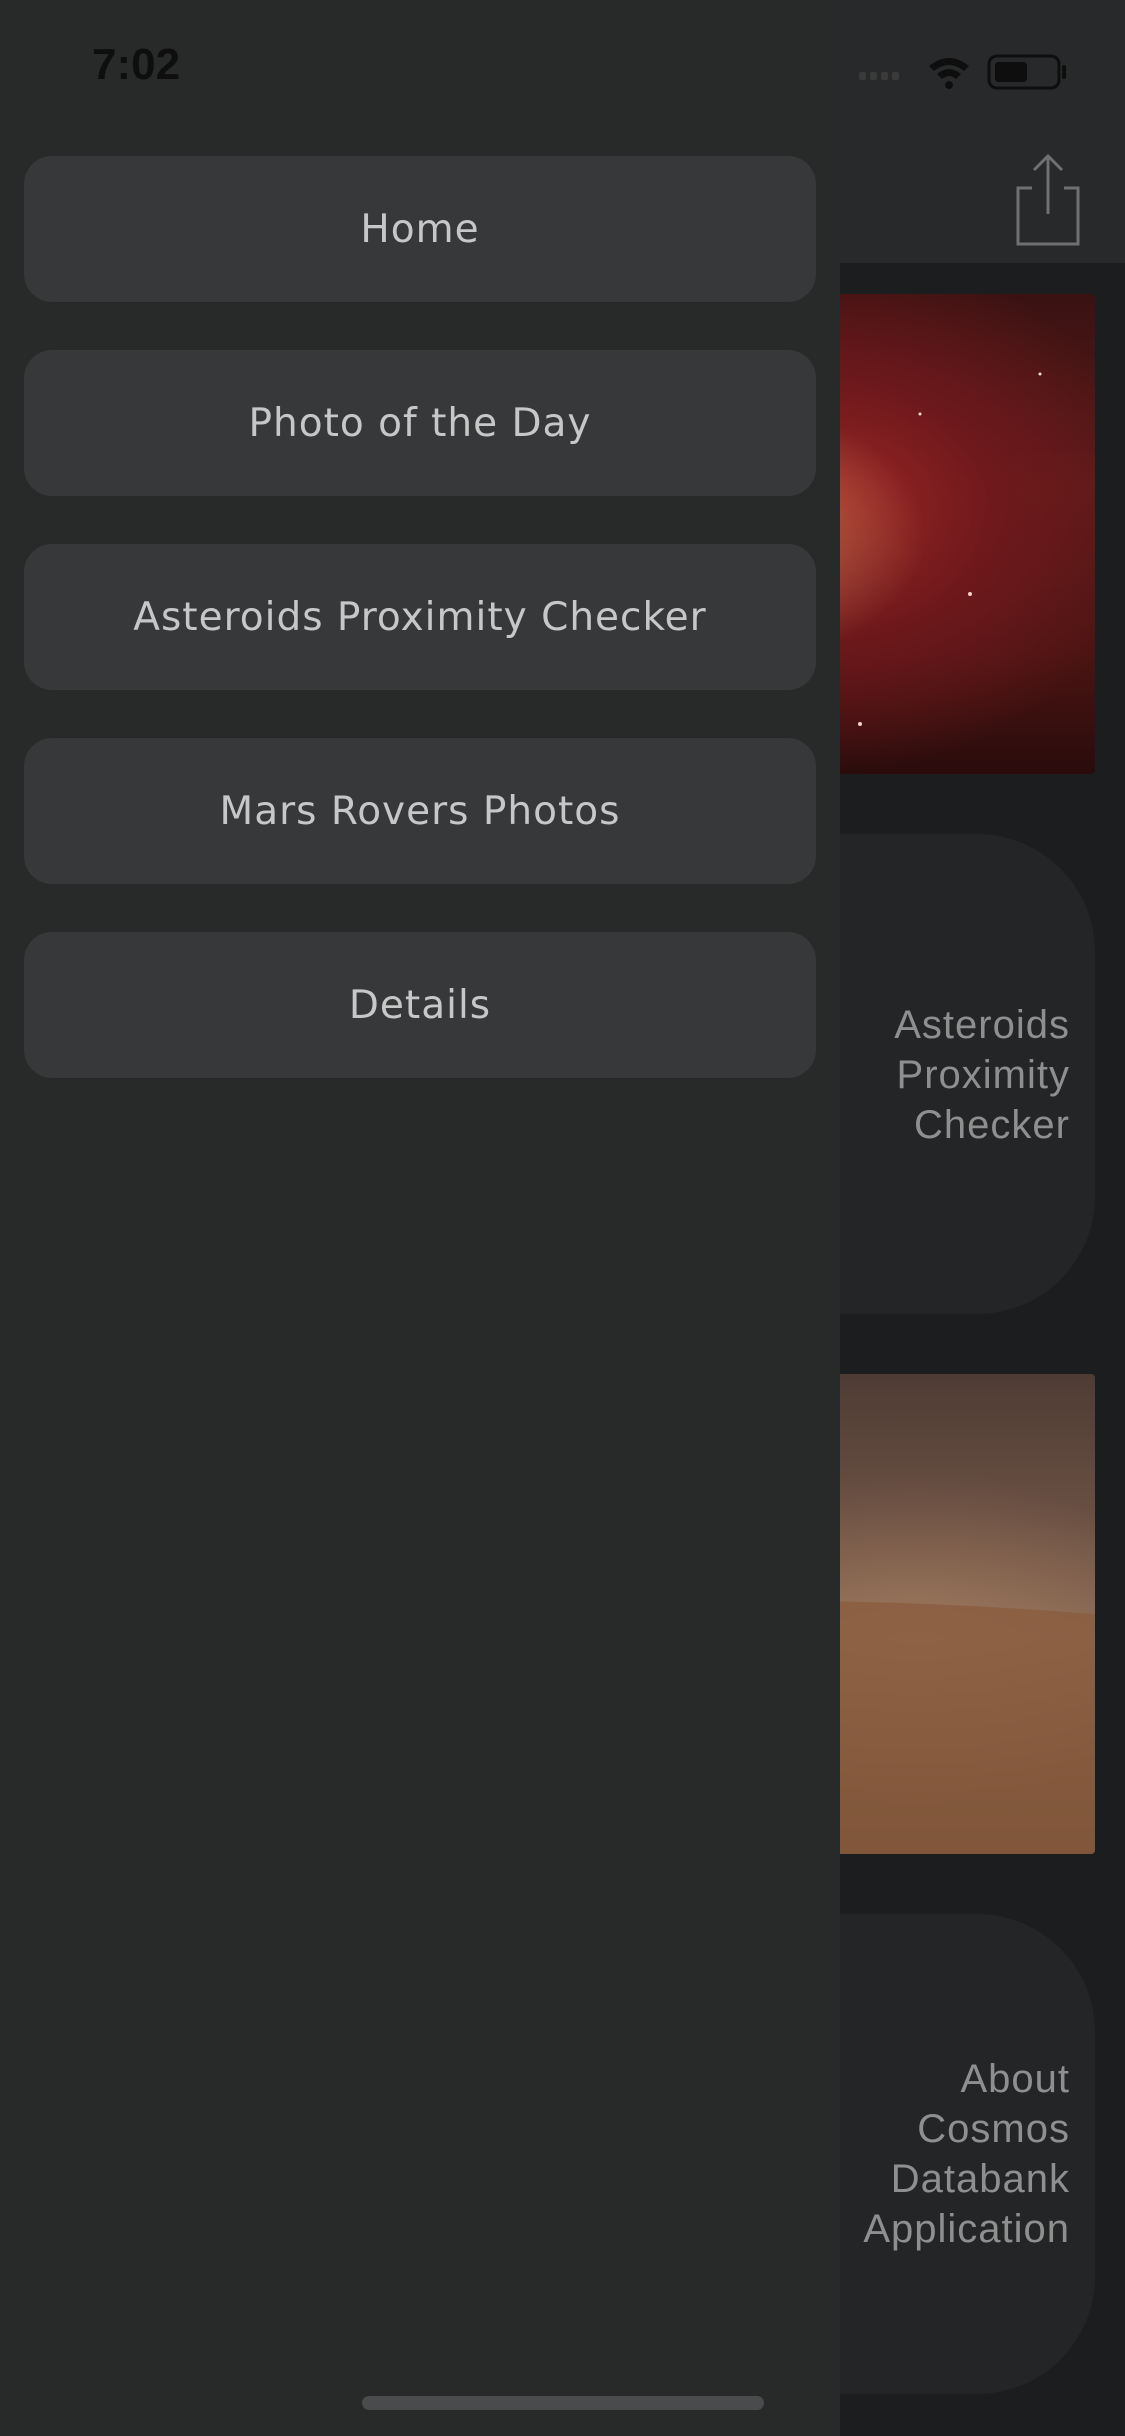 This screenshot has height=2436, width=1125. I want to click on menu-item-home: Home, so click(420, 229).